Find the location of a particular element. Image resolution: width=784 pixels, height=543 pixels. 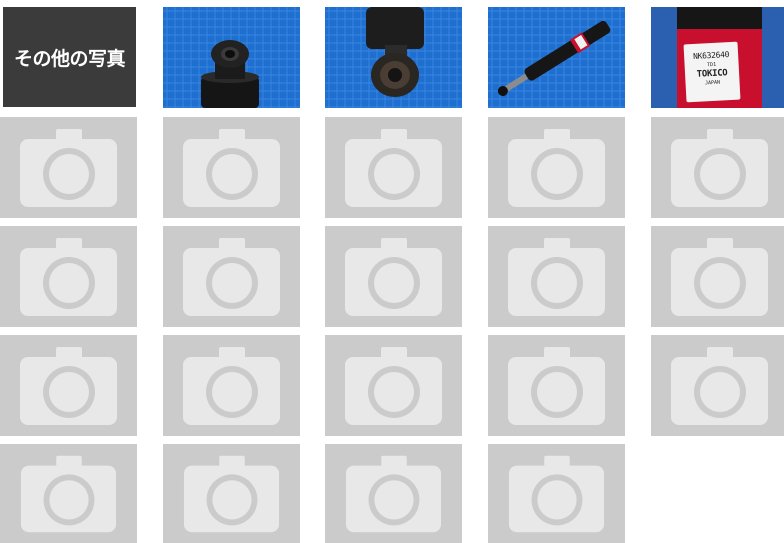

part-number-text: NK632640 is located at coordinates (711, 55).